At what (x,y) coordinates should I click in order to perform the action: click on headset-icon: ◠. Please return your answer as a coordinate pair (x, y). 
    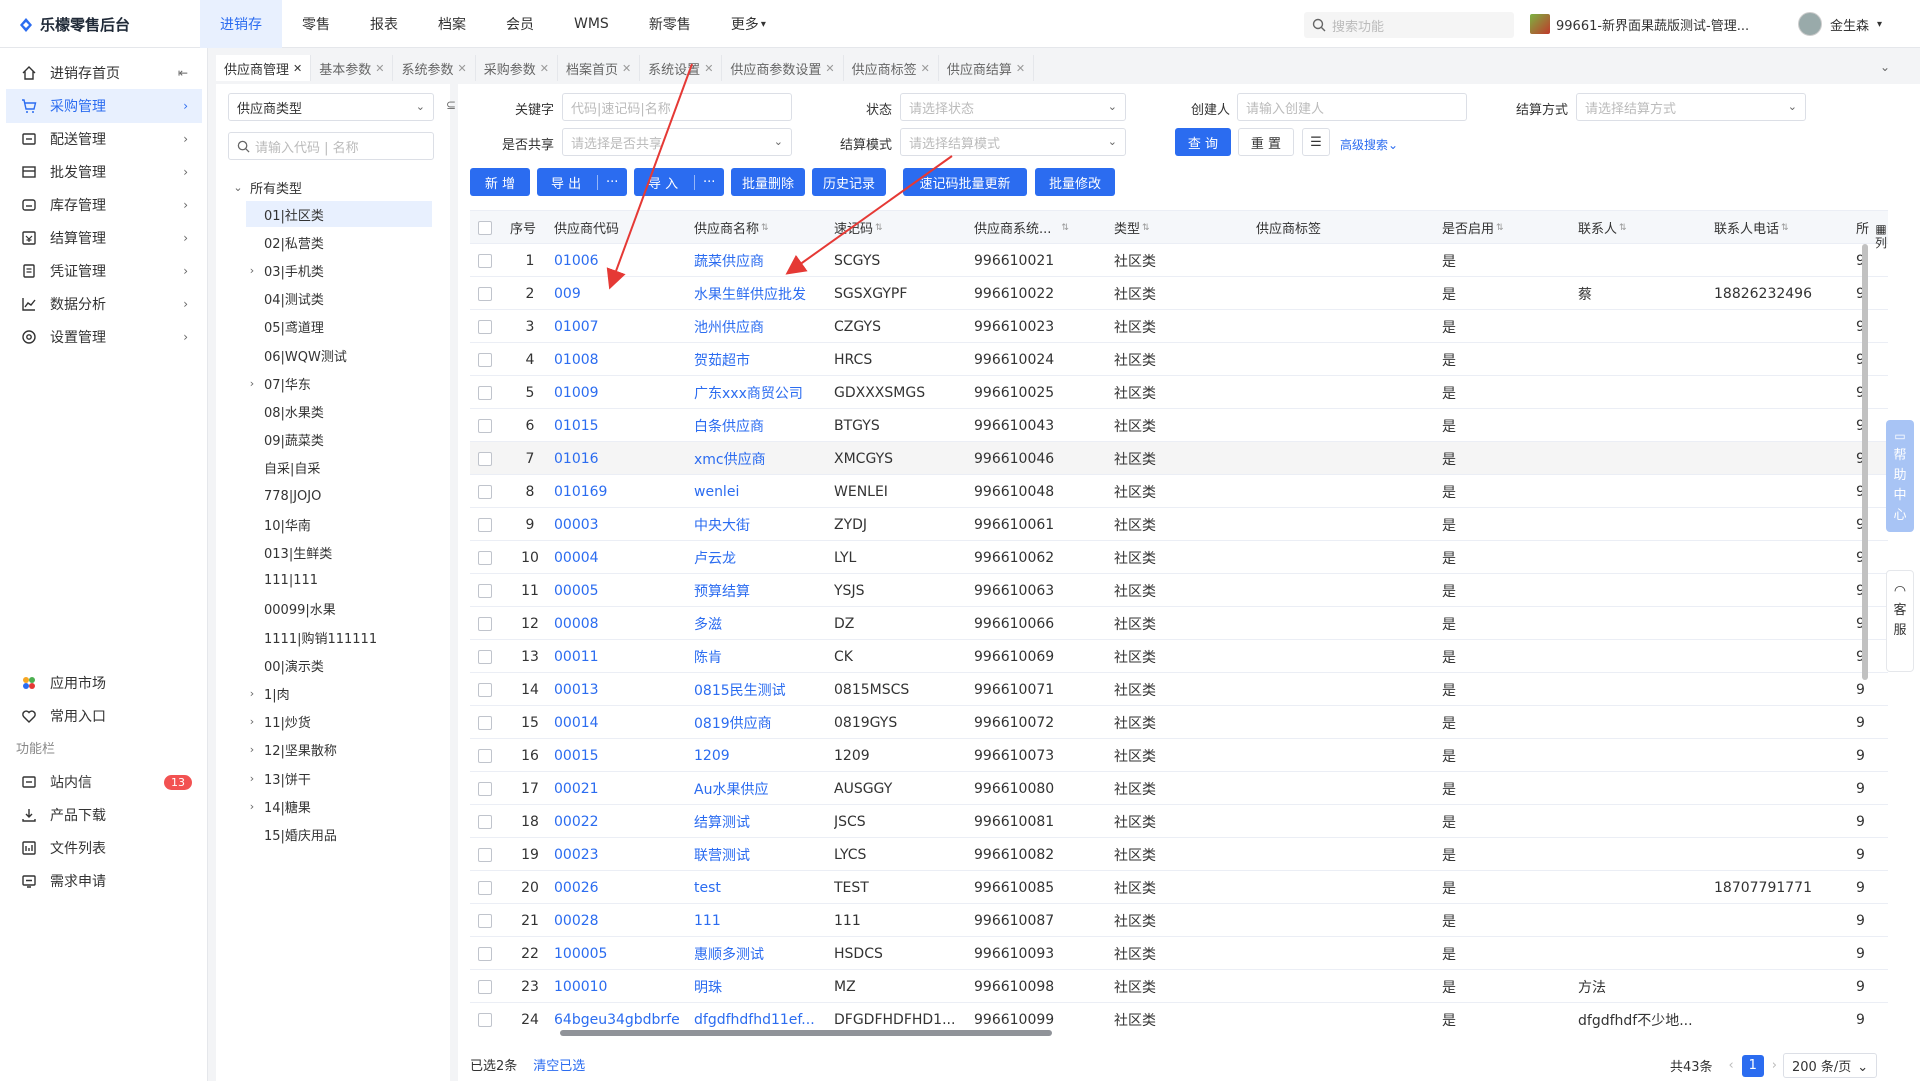
    Looking at the image, I should click on (1900, 591).